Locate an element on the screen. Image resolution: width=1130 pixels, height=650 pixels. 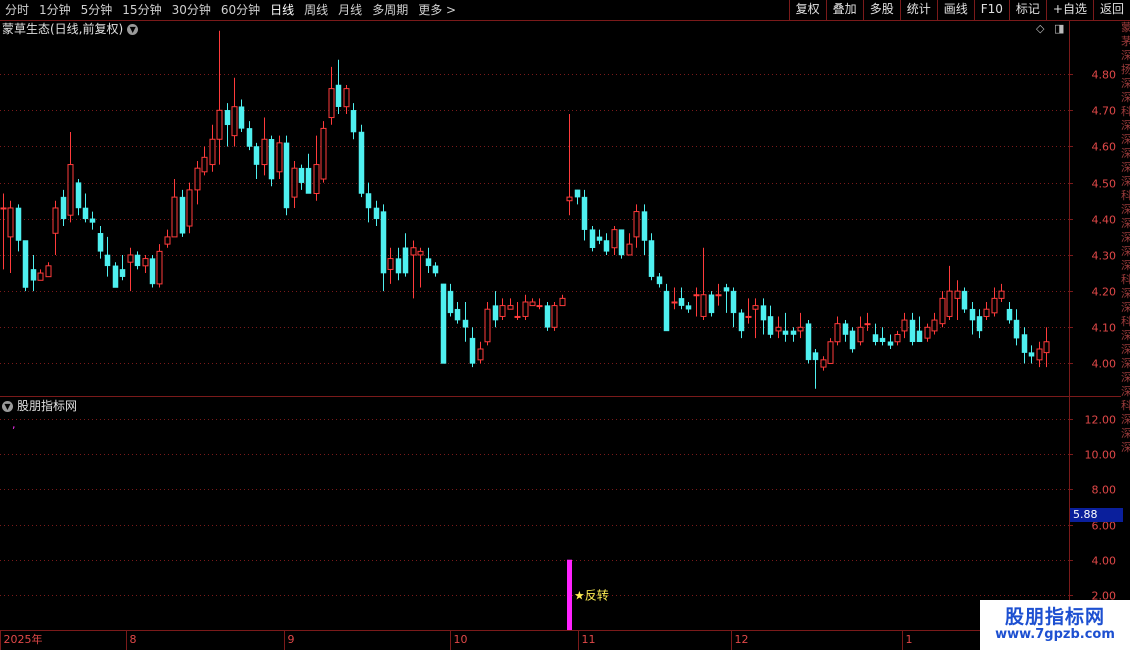
indicator-tick-label: 4.00 is located at coordinates (1104, 561).